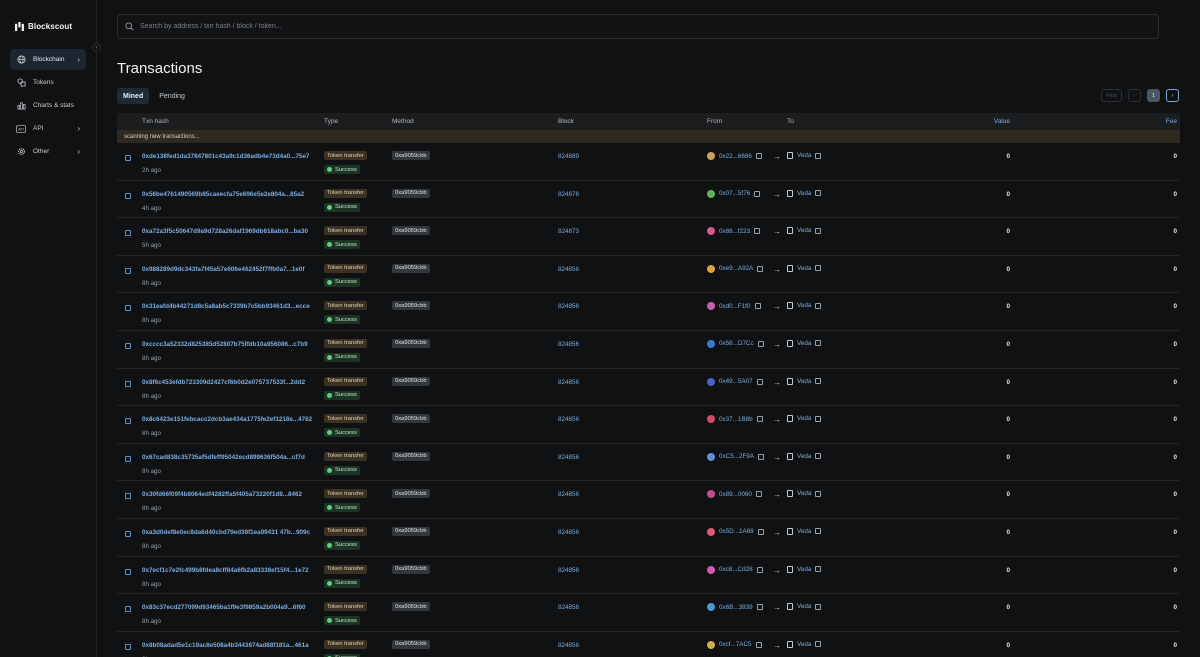 Image resolution: width=1200 pixels, height=657 pixels. Describe the element at coordinates (43, 26) in the screenshot. I see `app-logo: Blockscout` at that location.